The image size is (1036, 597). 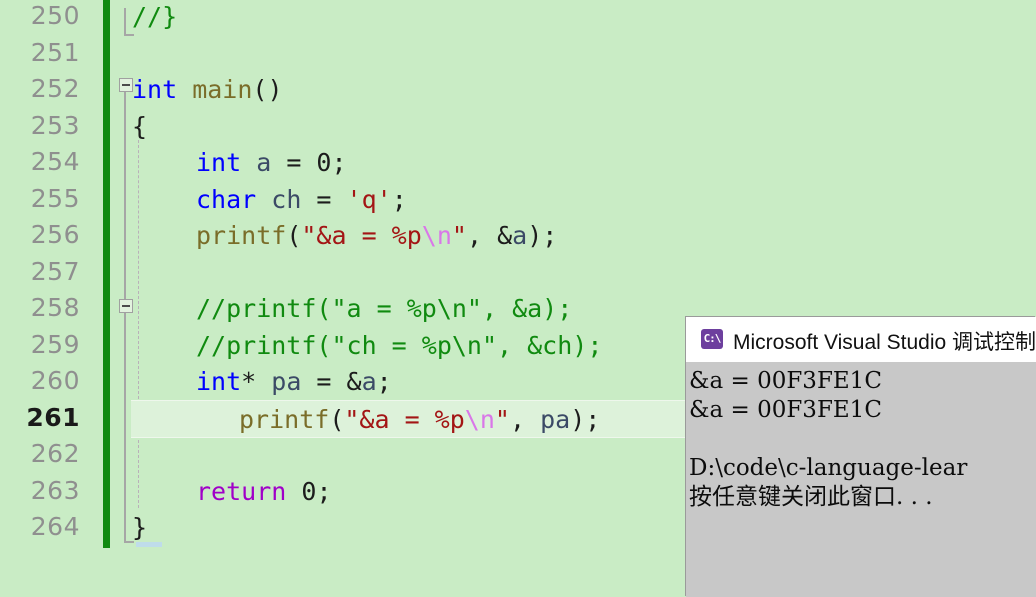 I want to click on token-comment: //printf("a = %p\n", &a);, so click(x=384, y=308).